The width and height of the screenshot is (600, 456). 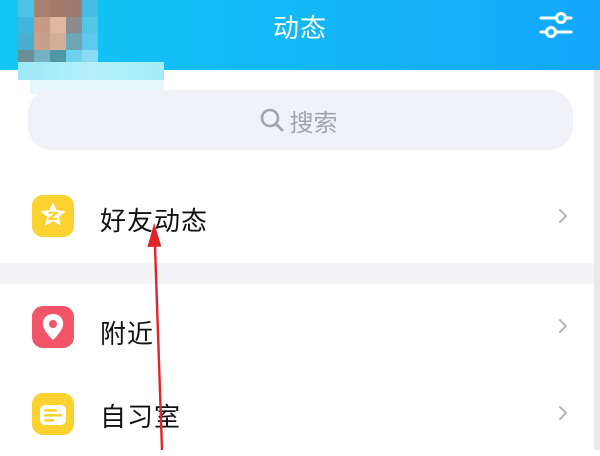 I want to click on search-icon, so click(x=271, y=120).